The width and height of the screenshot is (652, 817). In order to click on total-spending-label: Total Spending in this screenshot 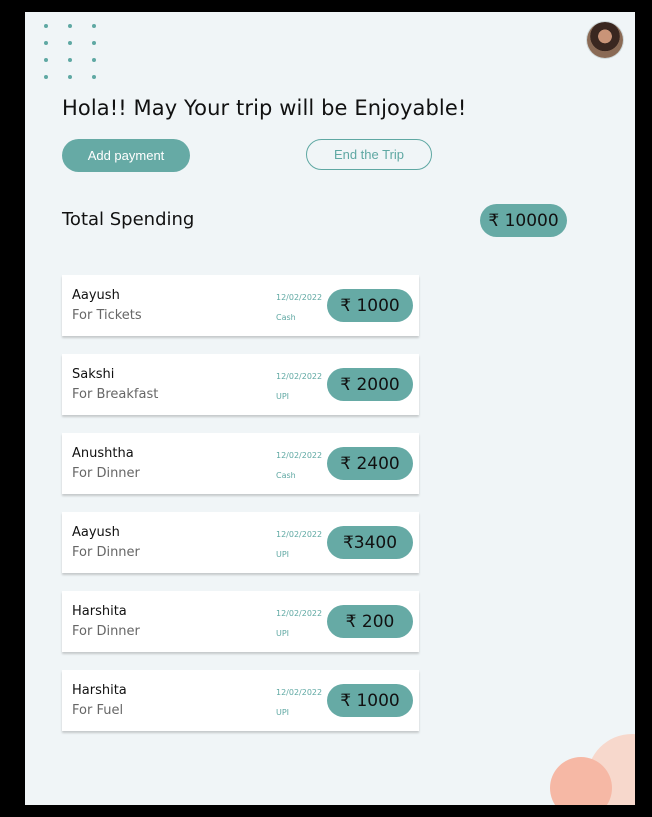, I will do `click(128, 219)`.